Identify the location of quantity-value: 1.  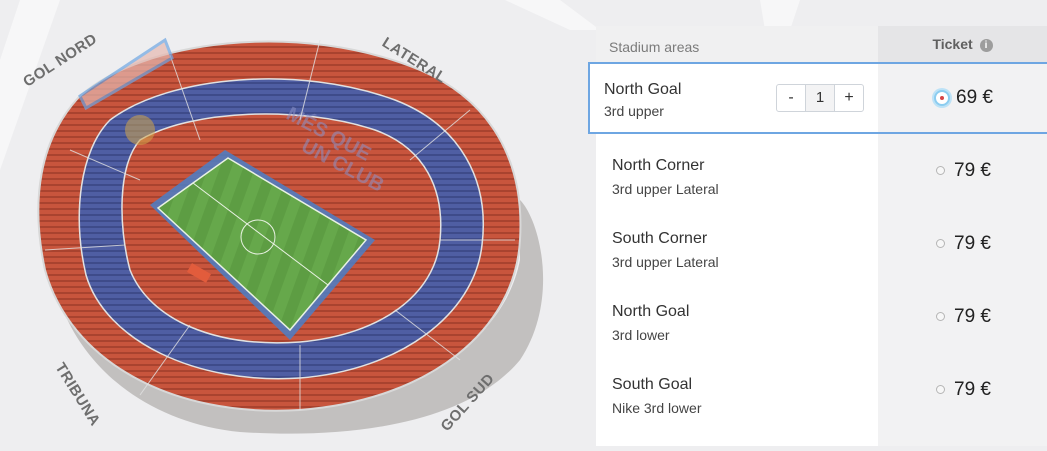
(820, 98).